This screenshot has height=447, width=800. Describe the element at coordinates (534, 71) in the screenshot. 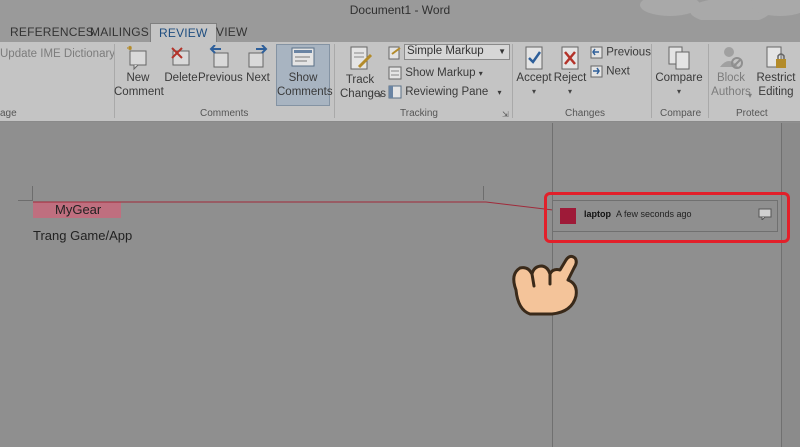

I see `accept-button: Accept ▾` at that location.